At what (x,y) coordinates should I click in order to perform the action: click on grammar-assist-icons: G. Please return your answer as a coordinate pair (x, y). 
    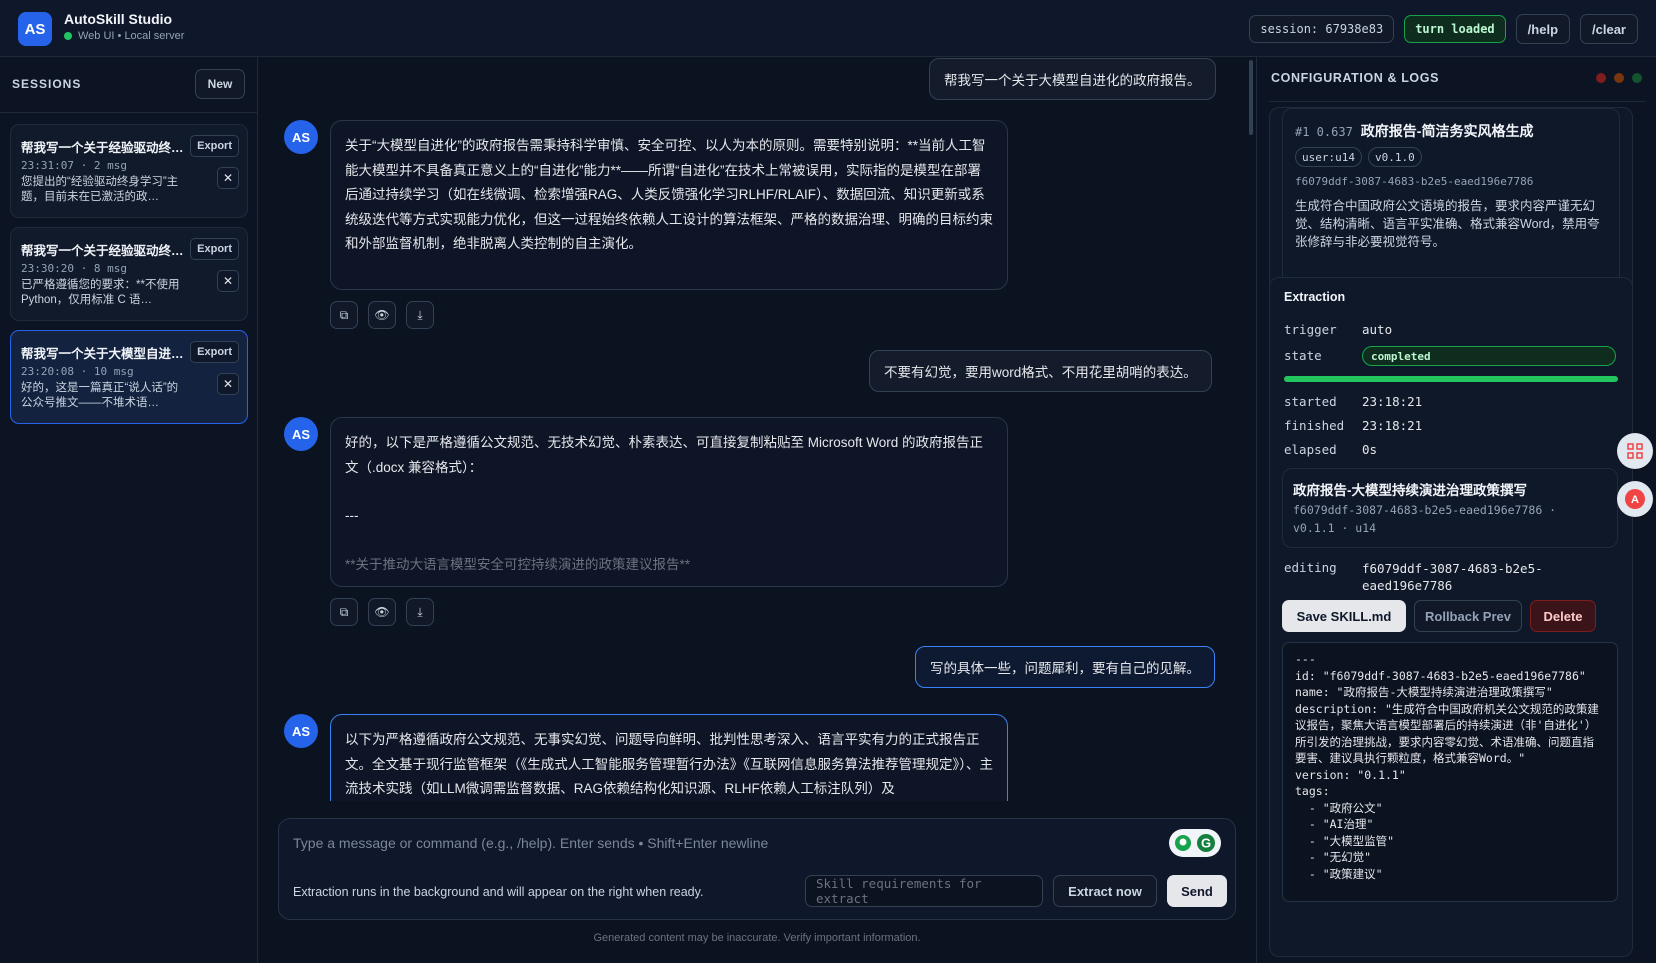
    Looking at the image, I should click on (1195, 843).